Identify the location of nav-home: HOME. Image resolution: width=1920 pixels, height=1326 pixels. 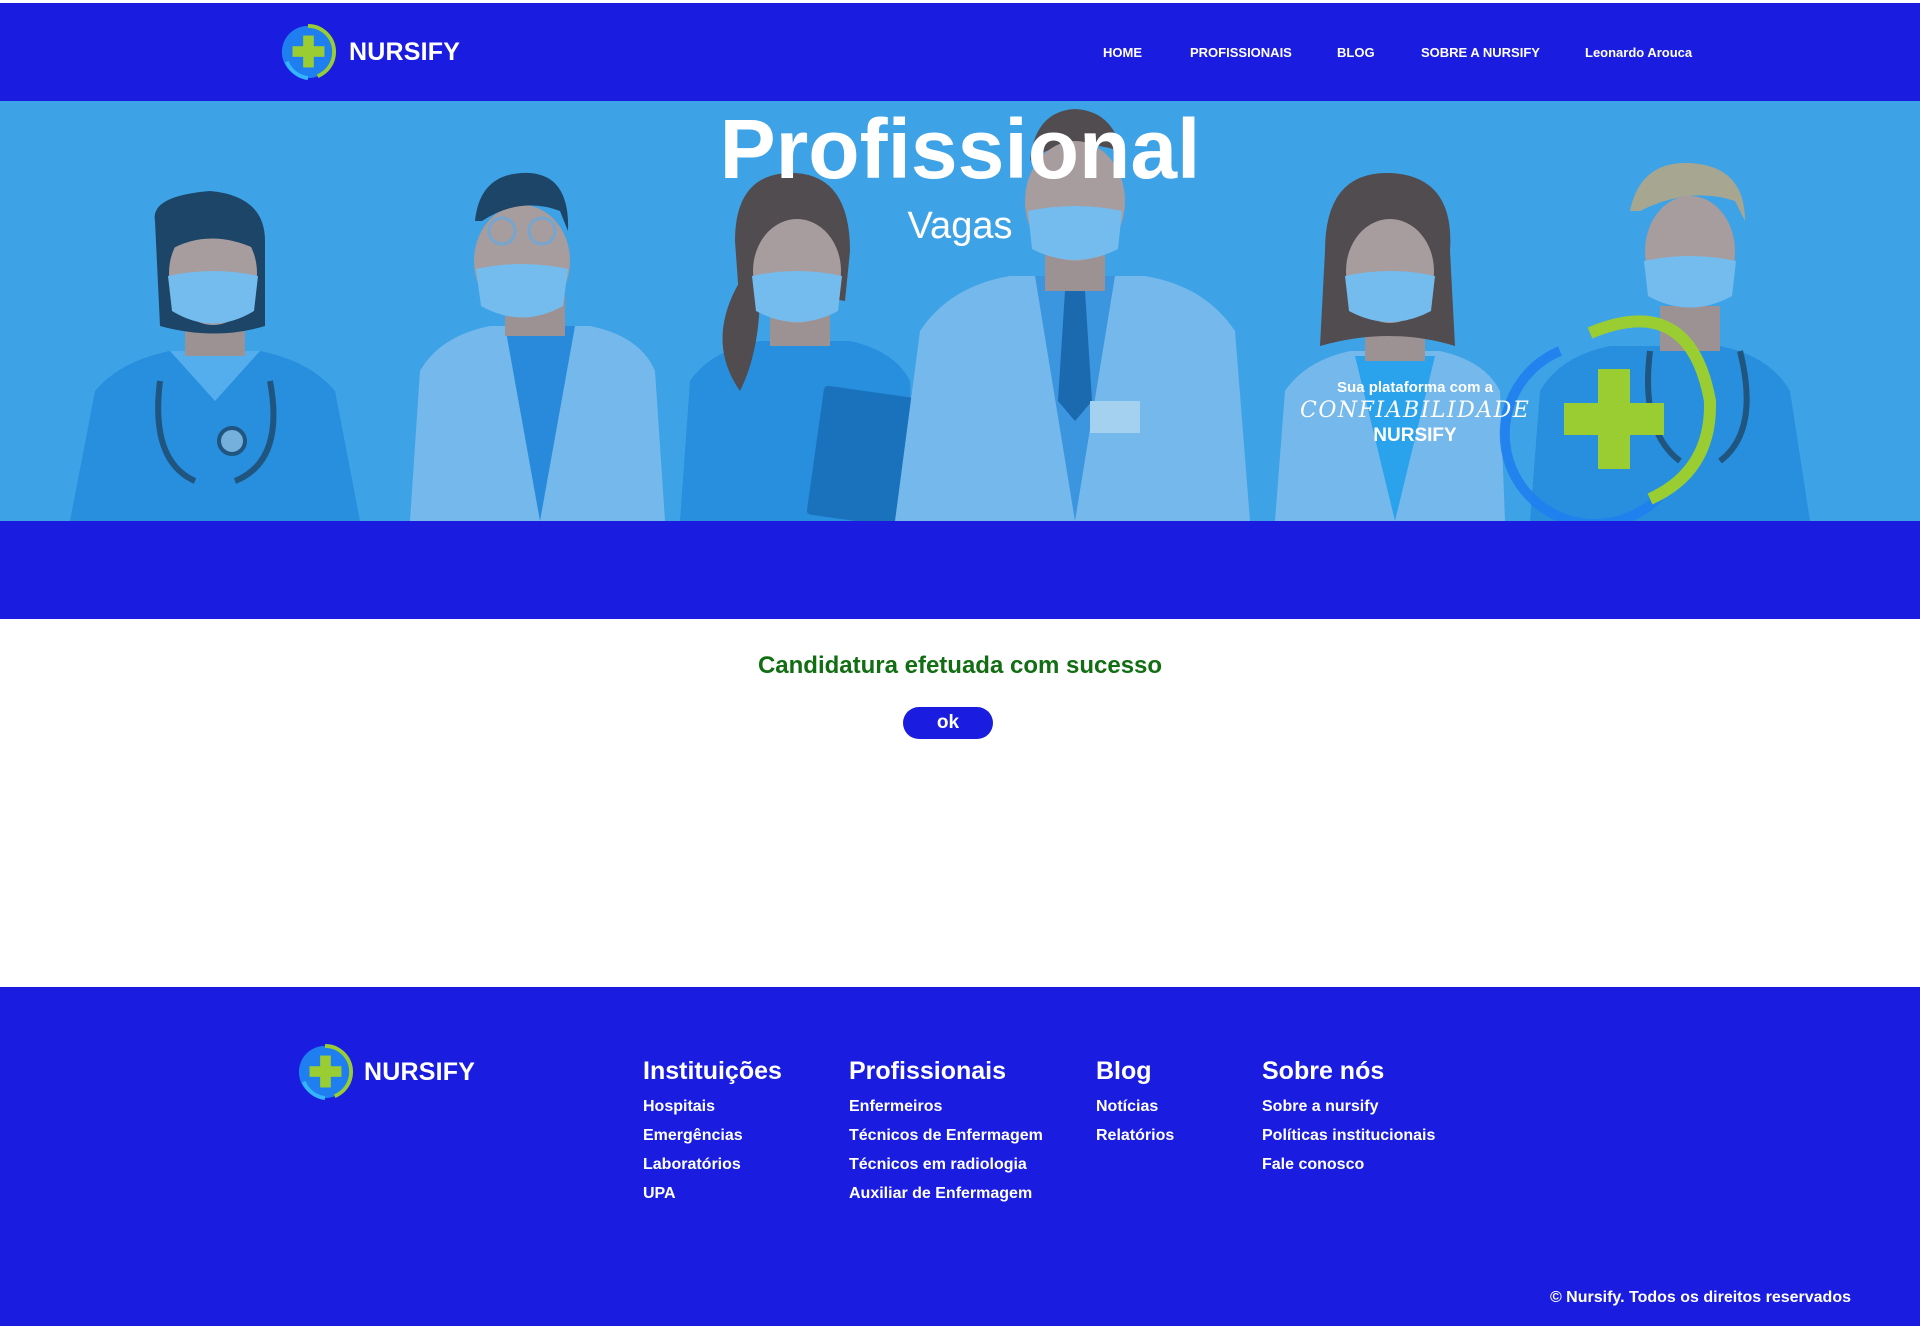
(1122, 52).